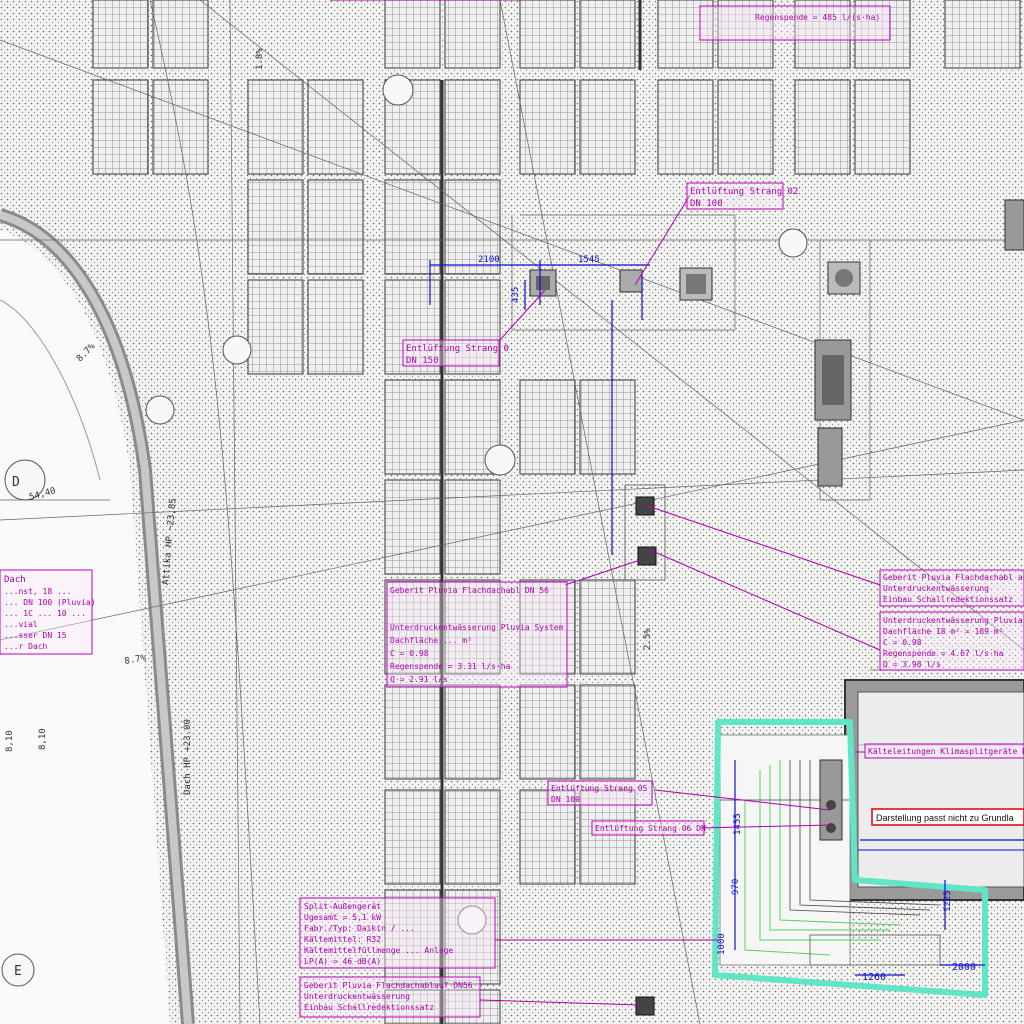 This screenshot has height=1024, width=1024. What do you see at coordinates (16, 482) in the screenshot?
I see `axis-label-d: D` at bounding box center [16, 482].